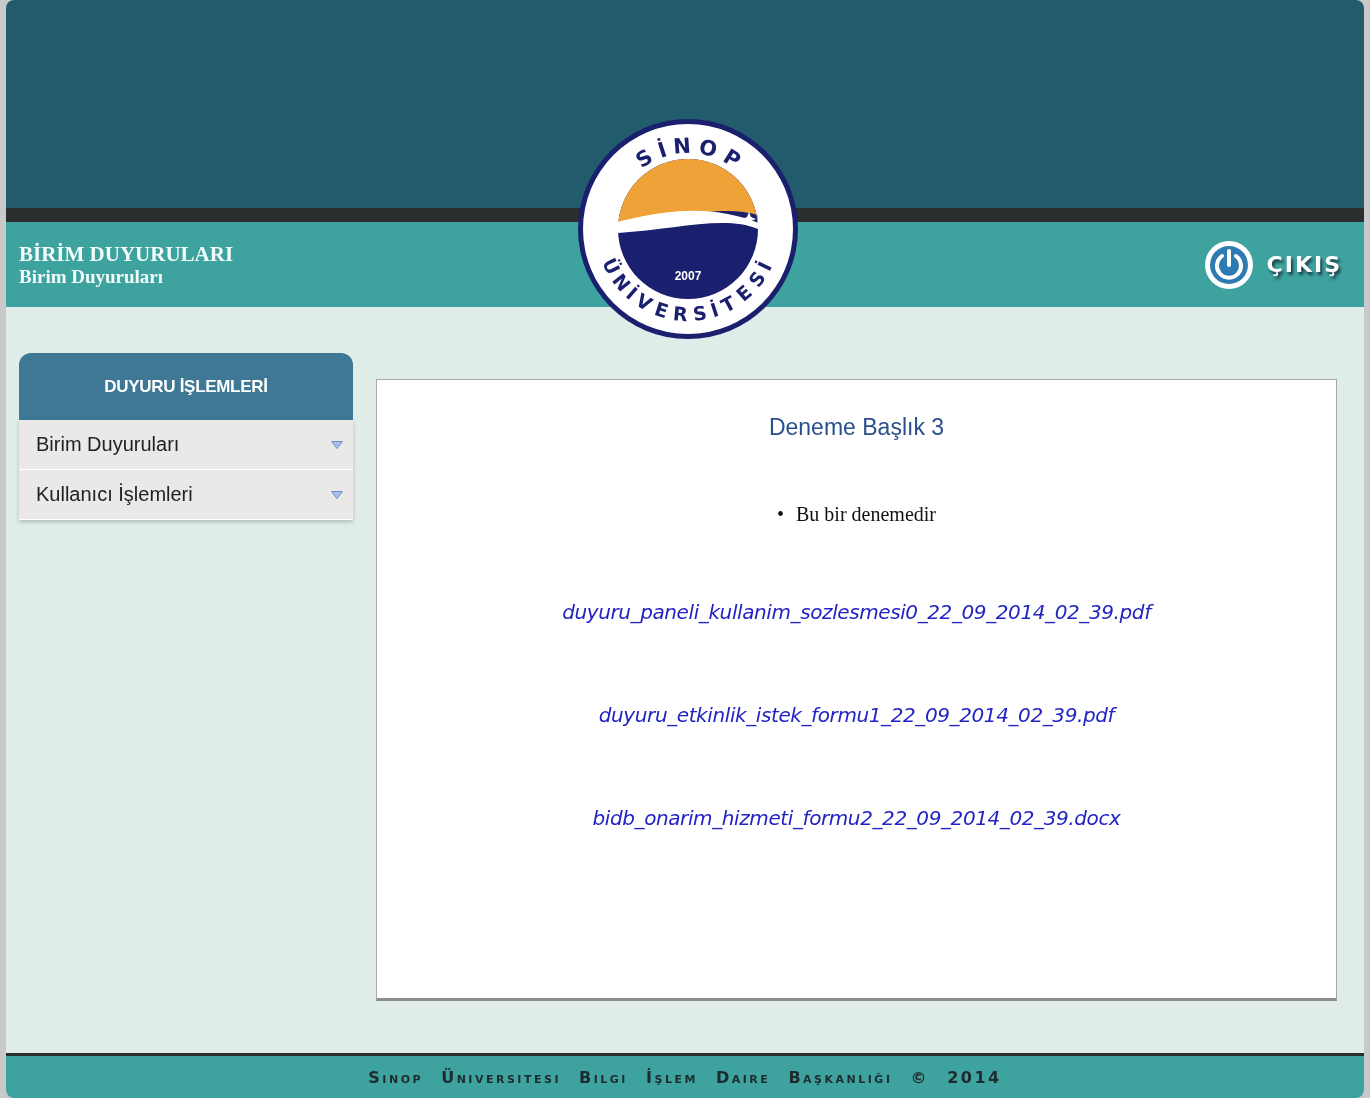 This screenshot has height=1098, width=1370. I want to click on attachment-link: bidb_onarim_hizmeti_formu2_22_09_2014_02_39.docx, so click(856, 818).